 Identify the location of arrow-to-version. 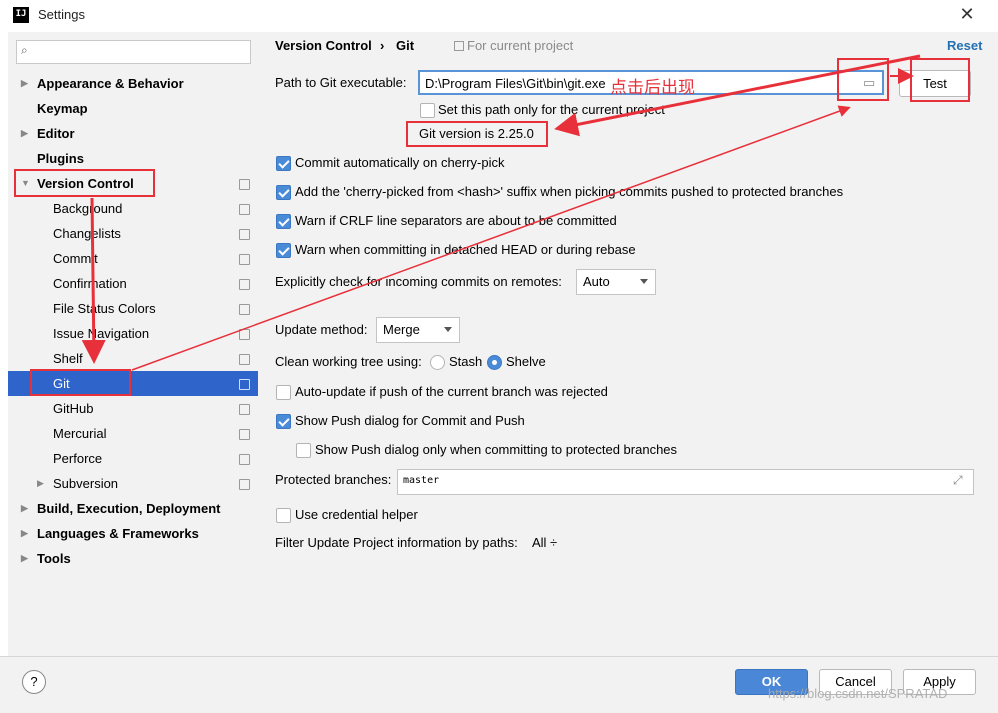
(737, 95).